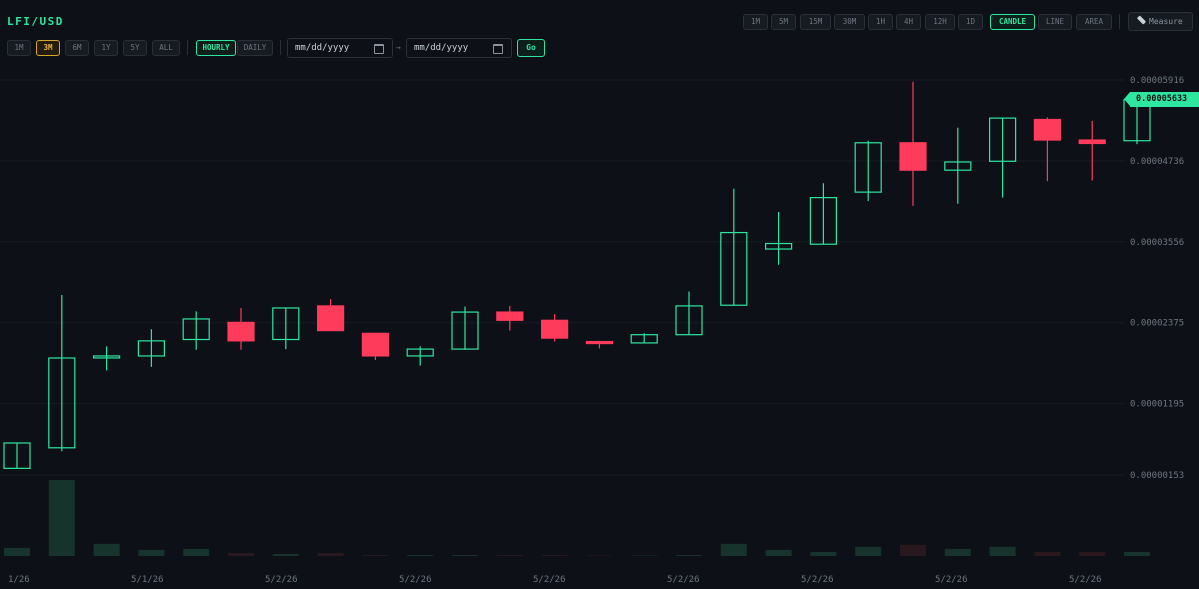  What do you see at coordinates (1157, 476) in the screenshot?
I see `y-tick-label: 0.00000153` at bounding box center [1157, 476].